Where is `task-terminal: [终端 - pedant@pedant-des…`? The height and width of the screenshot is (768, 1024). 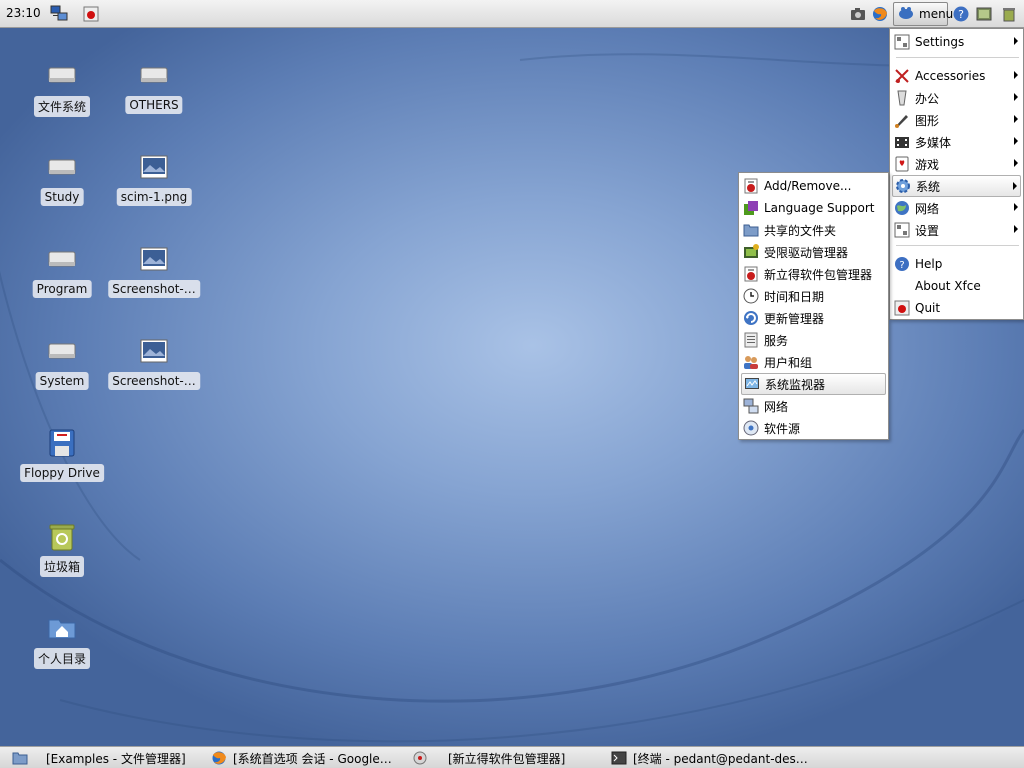
task-terminal: [终端 - pedant@pedant-des… is located at coordinates (709, 758).